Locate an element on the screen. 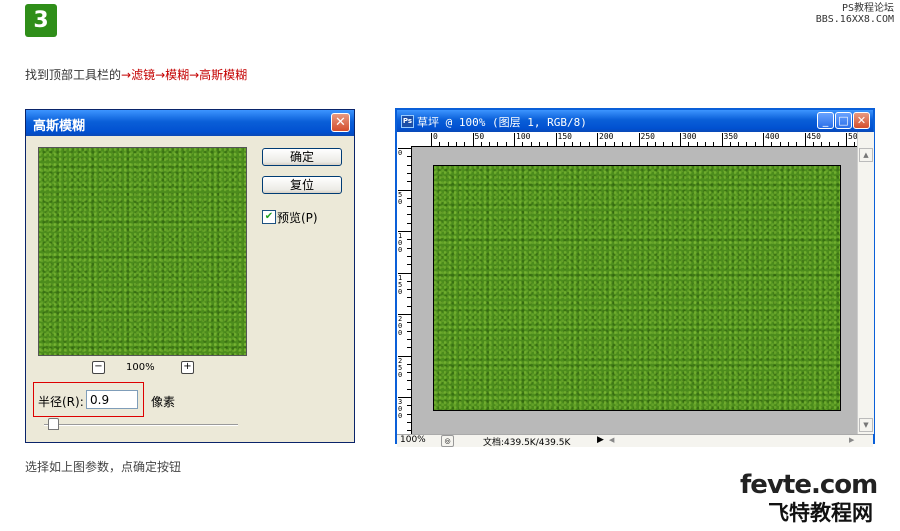 The width and height of the screenshot is (900, 531). radius-slider-track is located at coordinates (141, 425).